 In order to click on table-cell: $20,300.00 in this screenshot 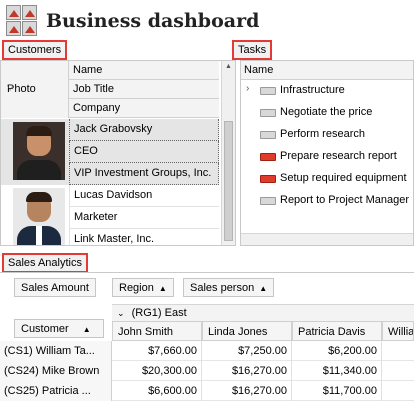, I will do `click(157, 371)`.